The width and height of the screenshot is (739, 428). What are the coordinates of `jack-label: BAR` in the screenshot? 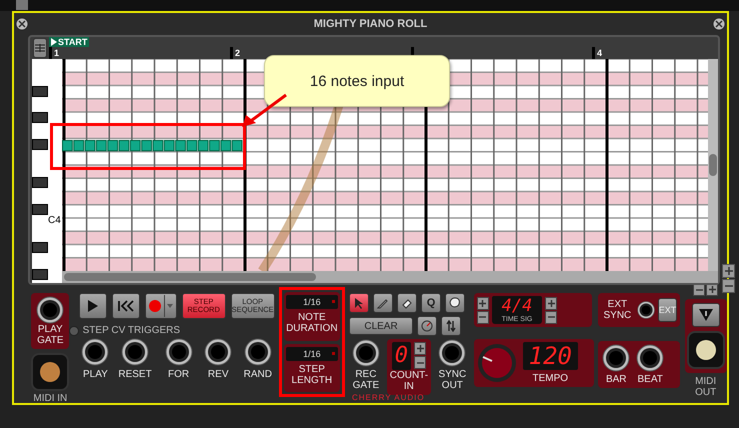 It's located at (616, 379).